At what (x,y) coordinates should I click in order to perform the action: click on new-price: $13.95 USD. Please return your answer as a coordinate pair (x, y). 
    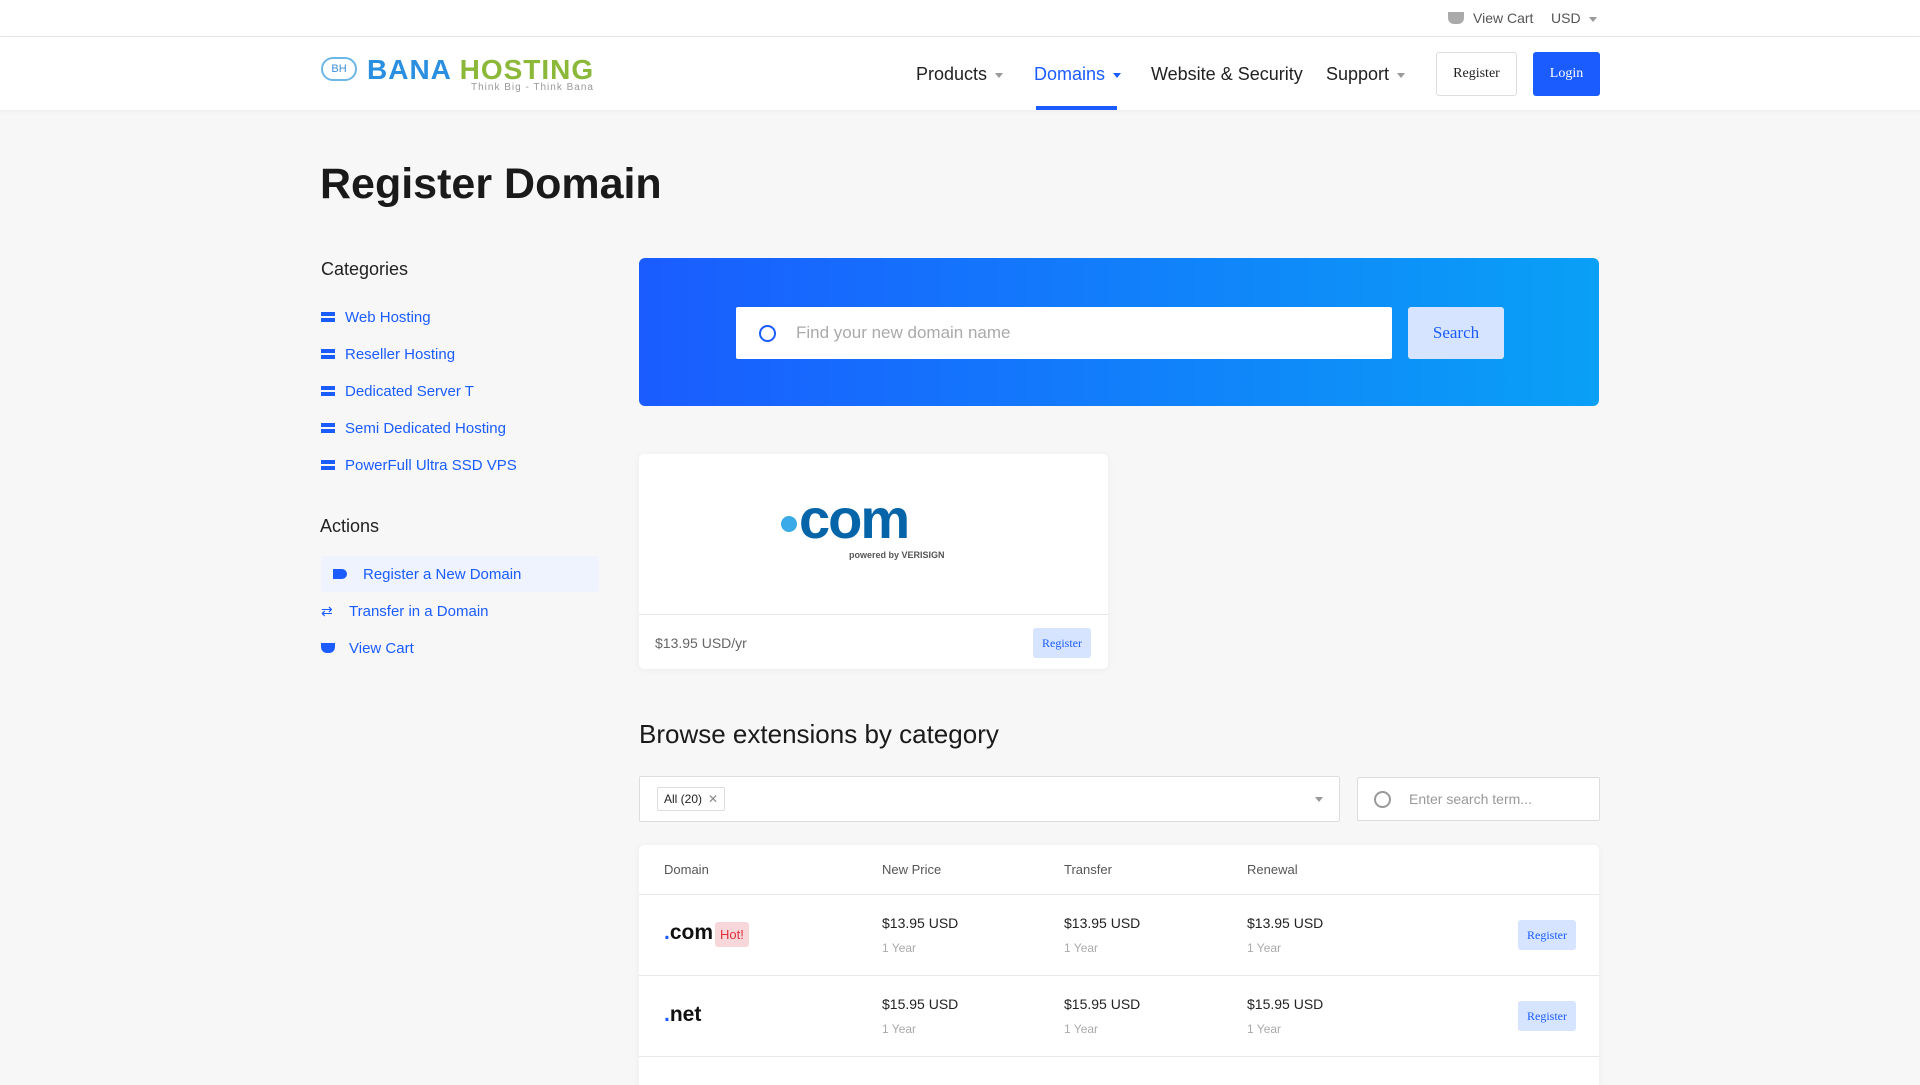
    Looking at the image, I should click on (920, 923).